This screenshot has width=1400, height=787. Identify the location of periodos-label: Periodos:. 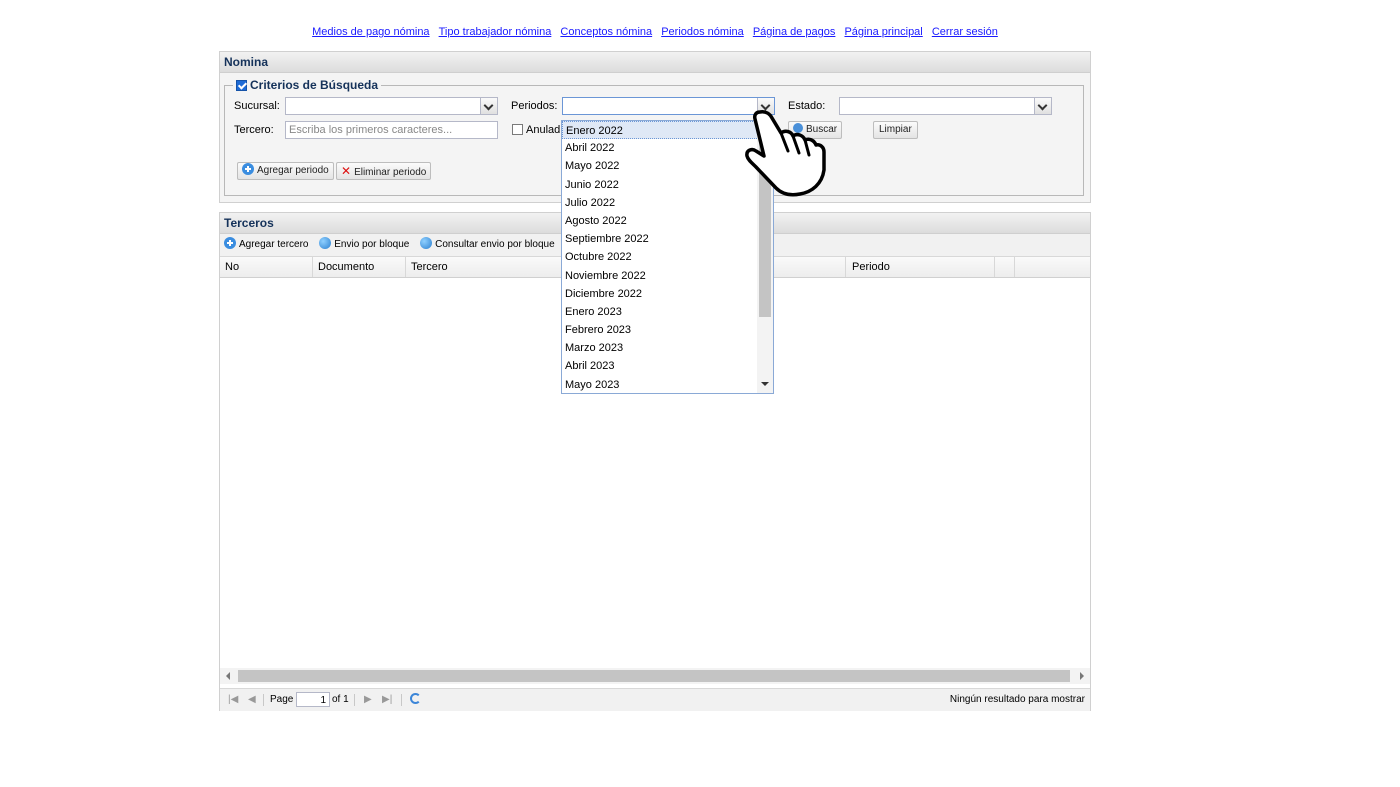
(534, 106).